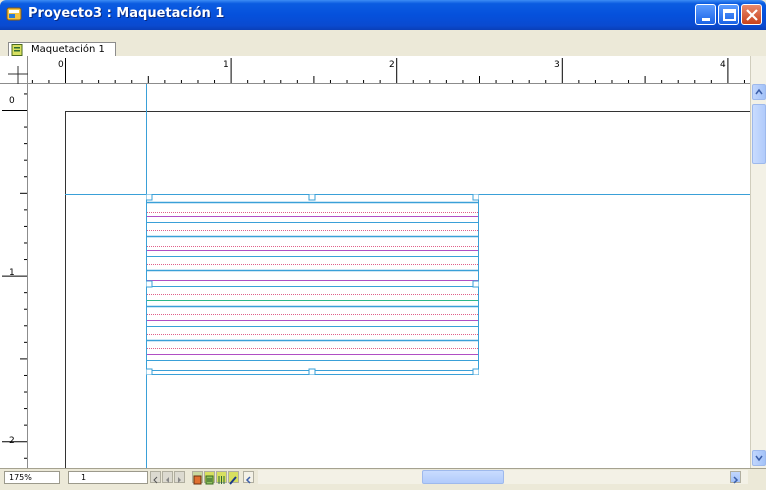  I want to click on guides-button, so click(221, 477).